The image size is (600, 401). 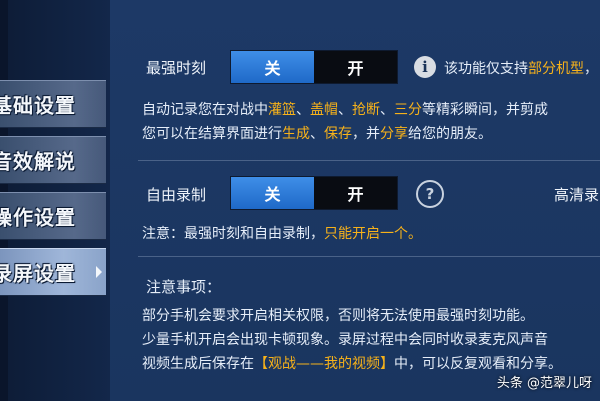 I want to click on sidebar-item-basic-settings: 基础设置, so click(x=53, y=104).